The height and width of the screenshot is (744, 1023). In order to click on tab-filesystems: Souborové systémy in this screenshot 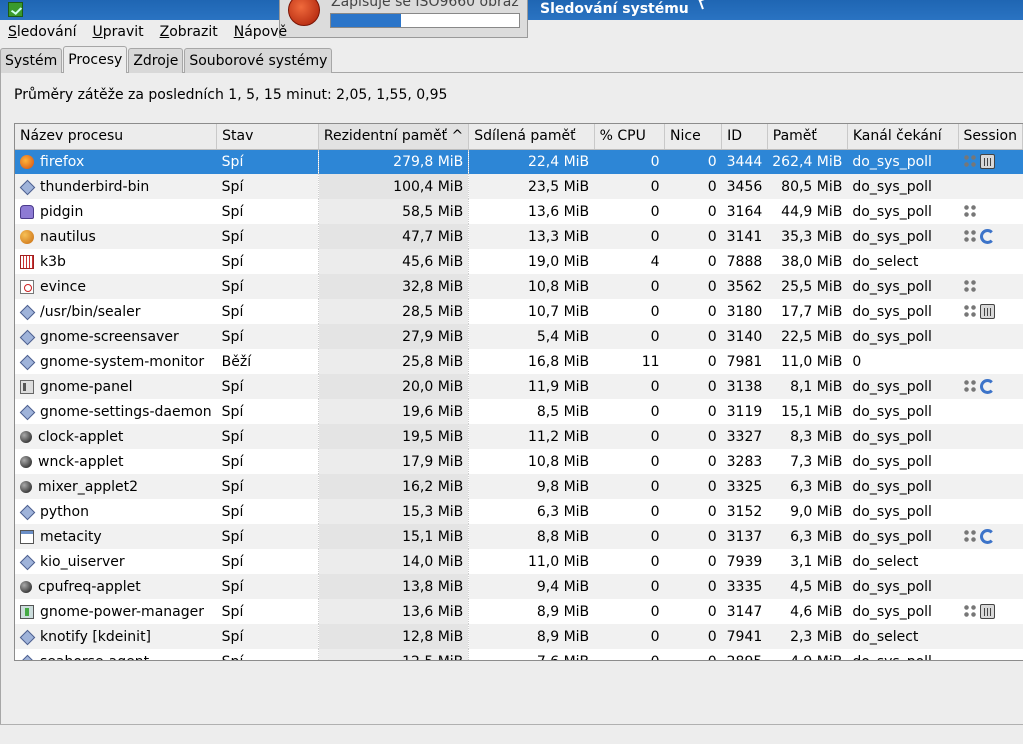, I will do `click(258, 60)`.